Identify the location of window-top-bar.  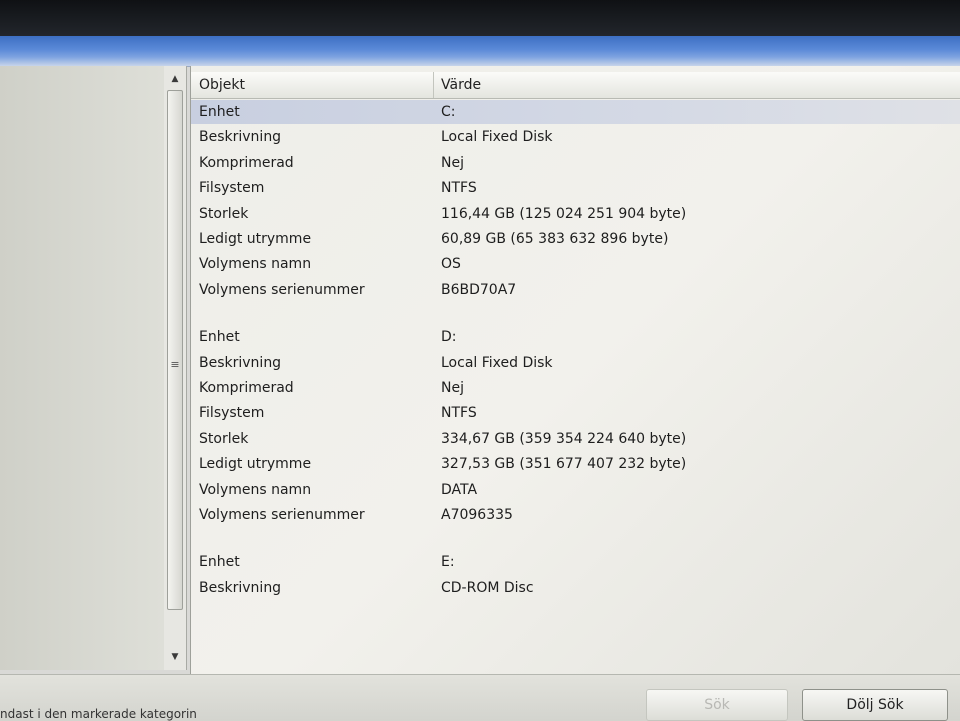
(480, 19).